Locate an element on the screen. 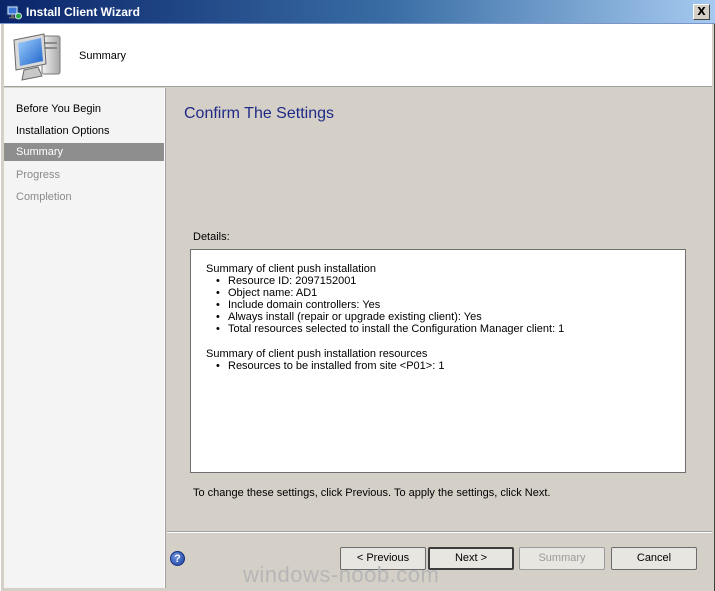 Image resolution: width=715 pixels, height=591 pixels. cancel-button: Cancel is located at coordinates (654, 558).